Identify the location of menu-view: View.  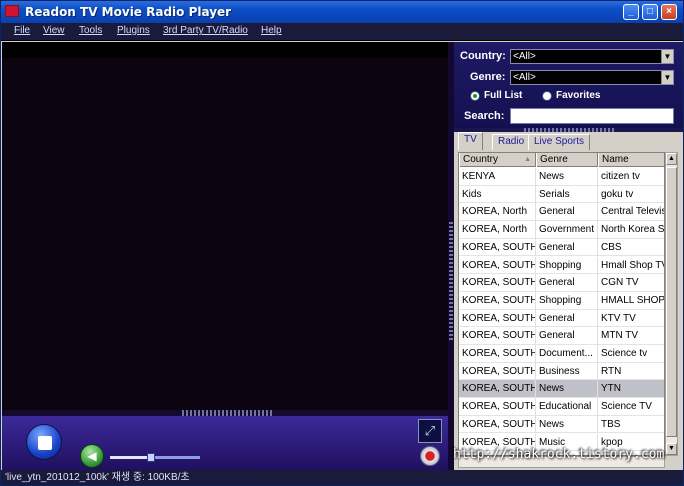
(54, 30).